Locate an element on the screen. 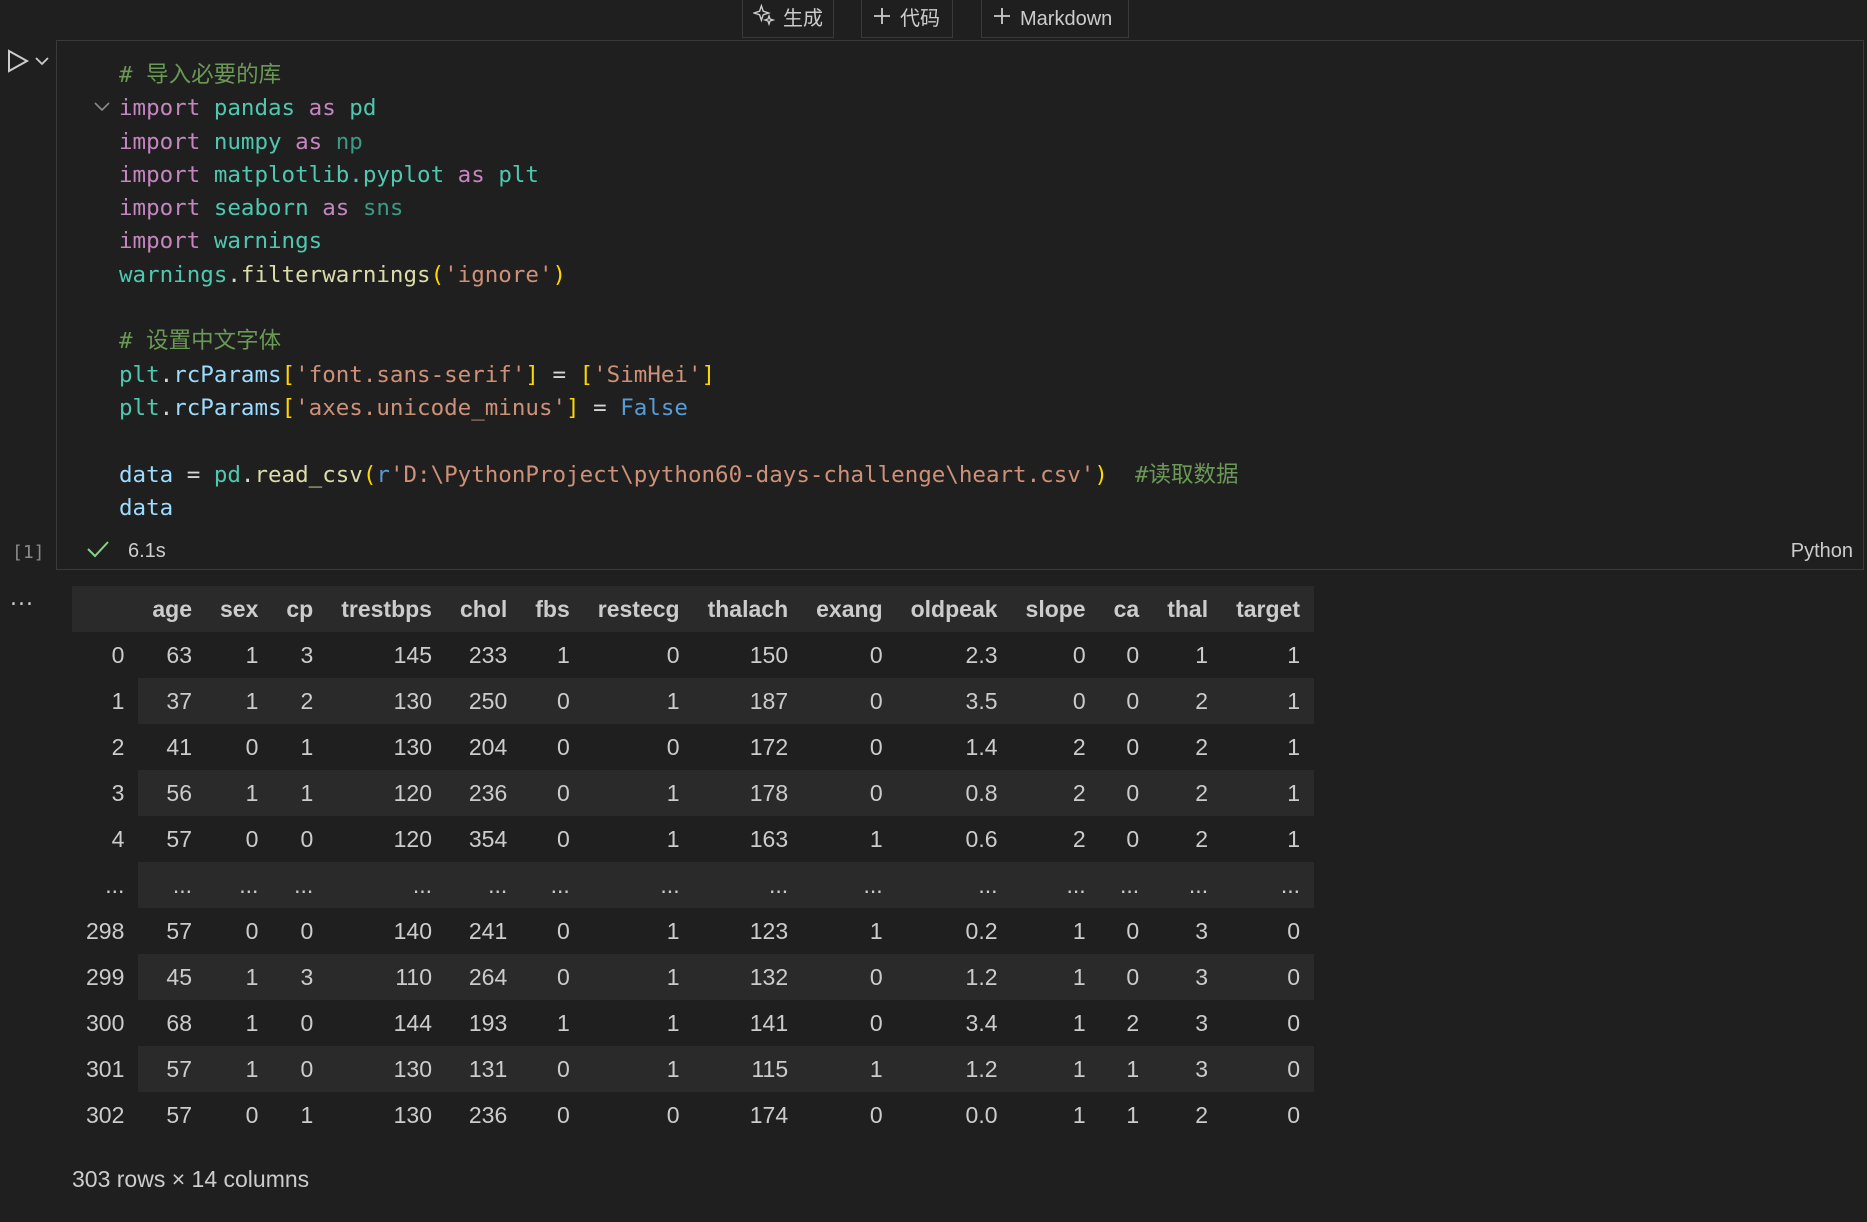 The image size is (1867, 1222). row-index: 3 is located at coordinates (118, 792).